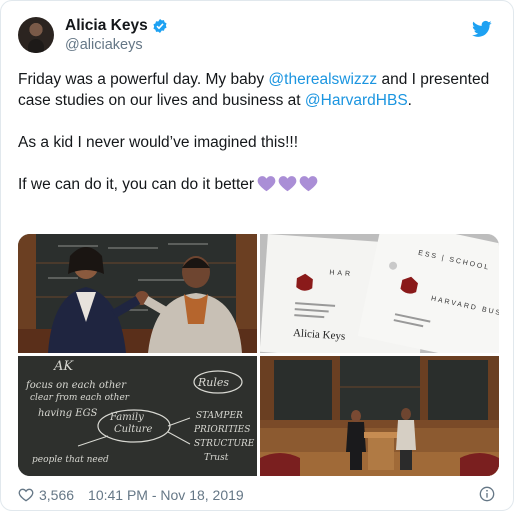 This screenshot has width=516, height=513. I want to click on author-names: Alicia Keys @aliciakeys, so click(116, 35).